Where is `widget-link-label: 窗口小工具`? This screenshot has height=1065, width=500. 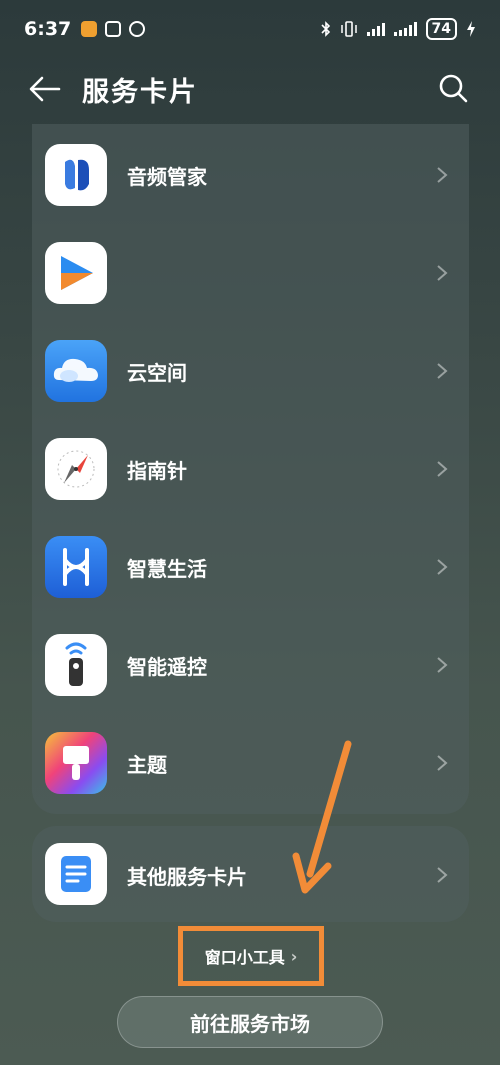 widget-link-label: 窗口小工具 is located at coordinates (244, 957).